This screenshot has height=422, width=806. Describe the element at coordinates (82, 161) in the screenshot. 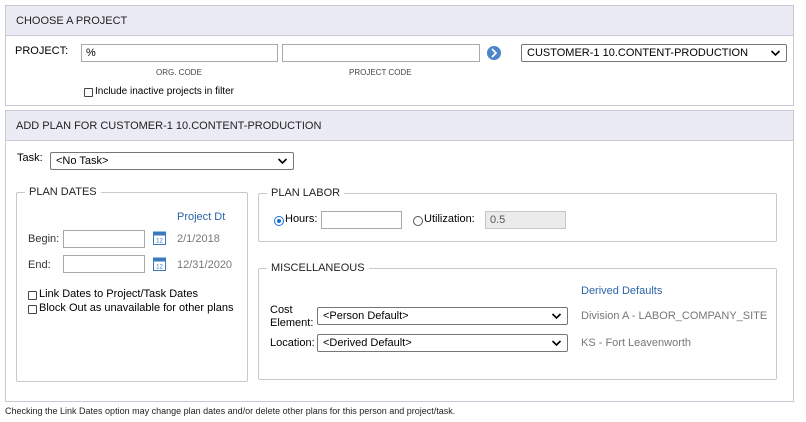

I see `task-select-value: <No Task>` at that location.